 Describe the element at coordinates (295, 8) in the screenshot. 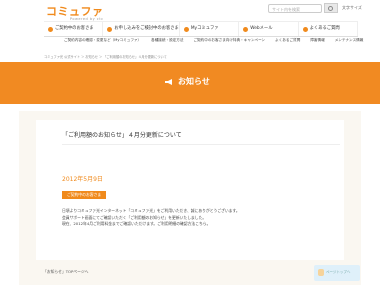

I see `search-input: サイト内を検索` at that location.